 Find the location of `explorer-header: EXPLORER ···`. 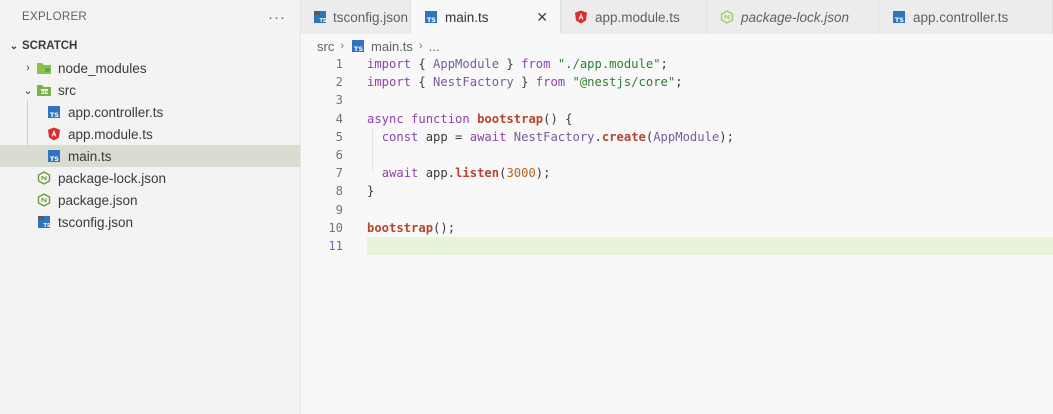

explorer-header: EXPLORER ··· is located at coordinates (150, 17).